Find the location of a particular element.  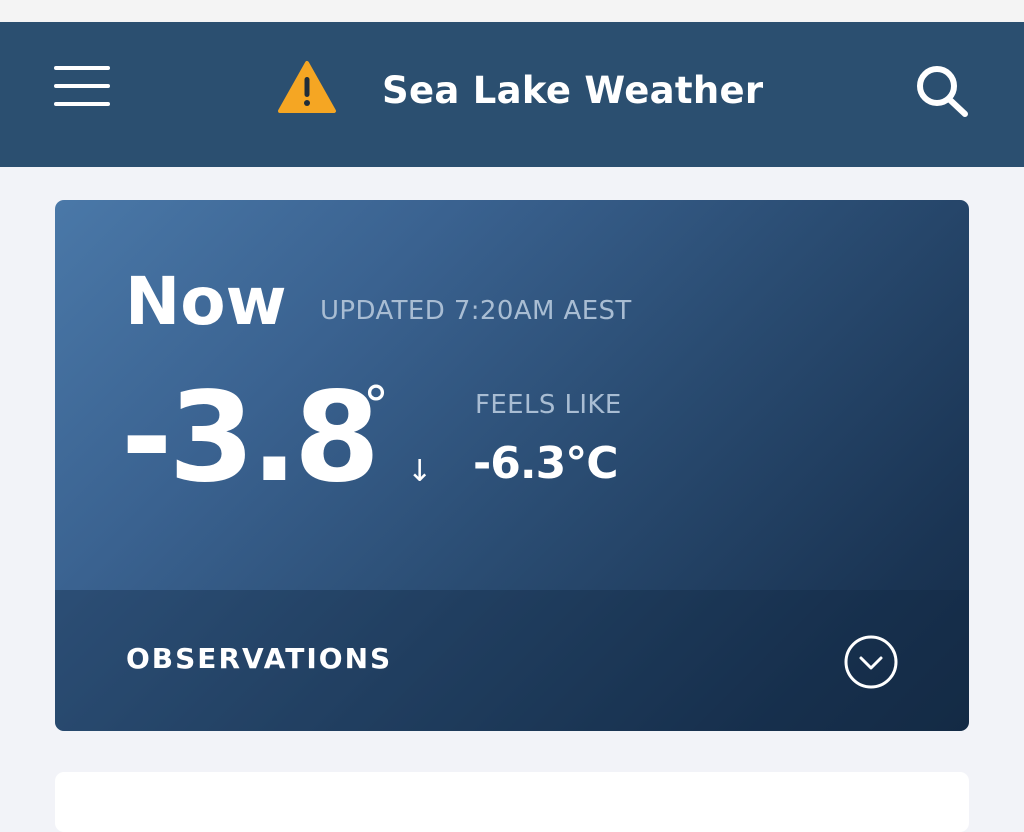

next-card is located at coordinates (512, 802).